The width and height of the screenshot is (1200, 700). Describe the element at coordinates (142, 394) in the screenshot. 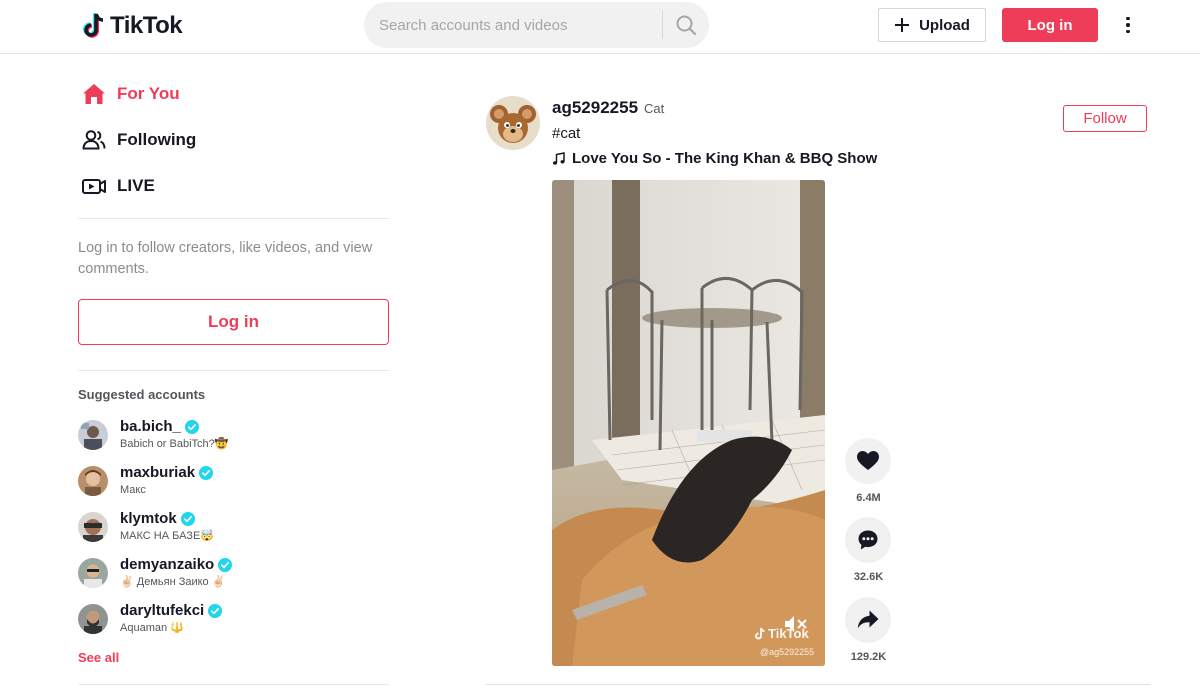

I see `suggested-accounts-title: Suggested accounts` at that location.